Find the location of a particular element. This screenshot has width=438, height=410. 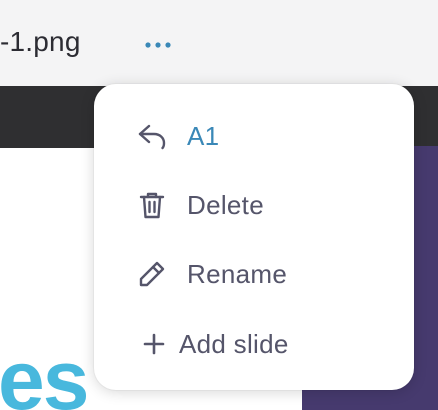

slide-title-text: es is located at coordinates (44, 371).